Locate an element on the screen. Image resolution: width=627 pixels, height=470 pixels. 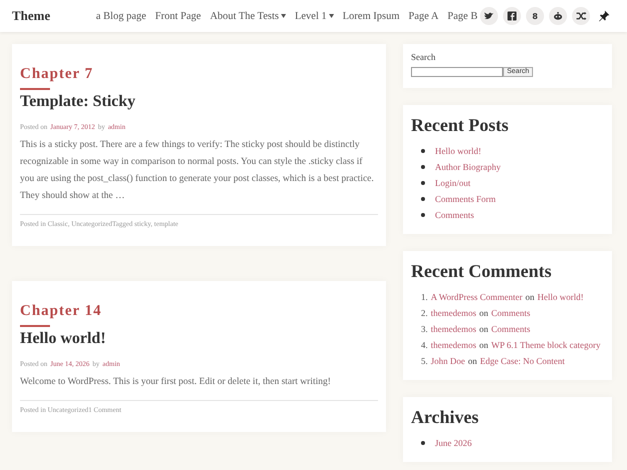
bird-icon is located at coordinates (489, 16).